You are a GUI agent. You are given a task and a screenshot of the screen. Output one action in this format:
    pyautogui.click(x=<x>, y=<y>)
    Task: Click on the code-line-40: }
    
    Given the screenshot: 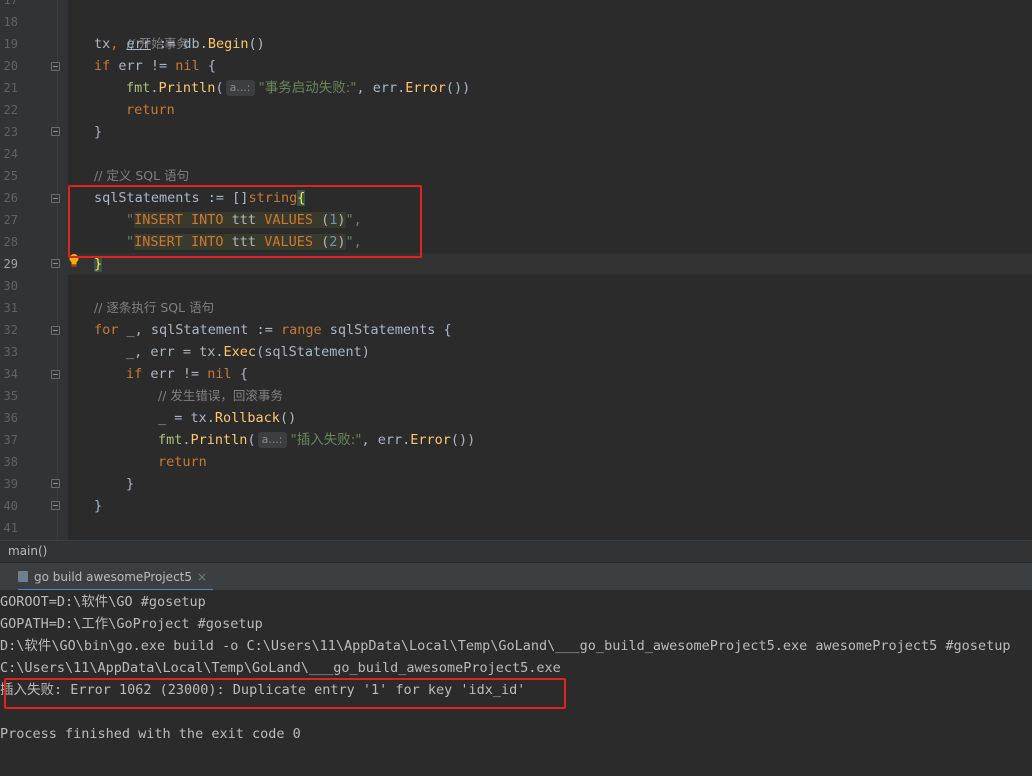 What is the action you would take?
    pyautogui.click(x=98, y=506)
    